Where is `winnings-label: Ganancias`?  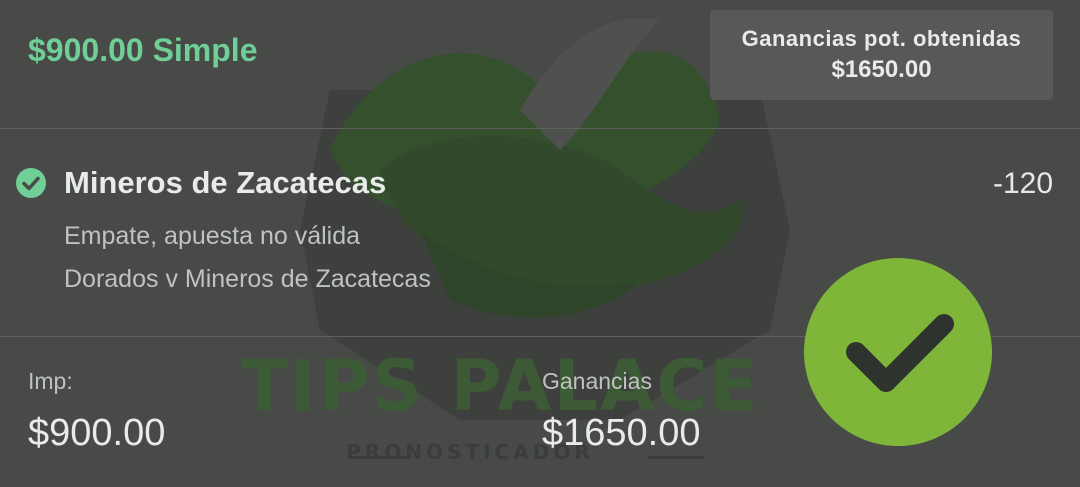
winnings-label: Ganancias is located at coordinates (597, 381).